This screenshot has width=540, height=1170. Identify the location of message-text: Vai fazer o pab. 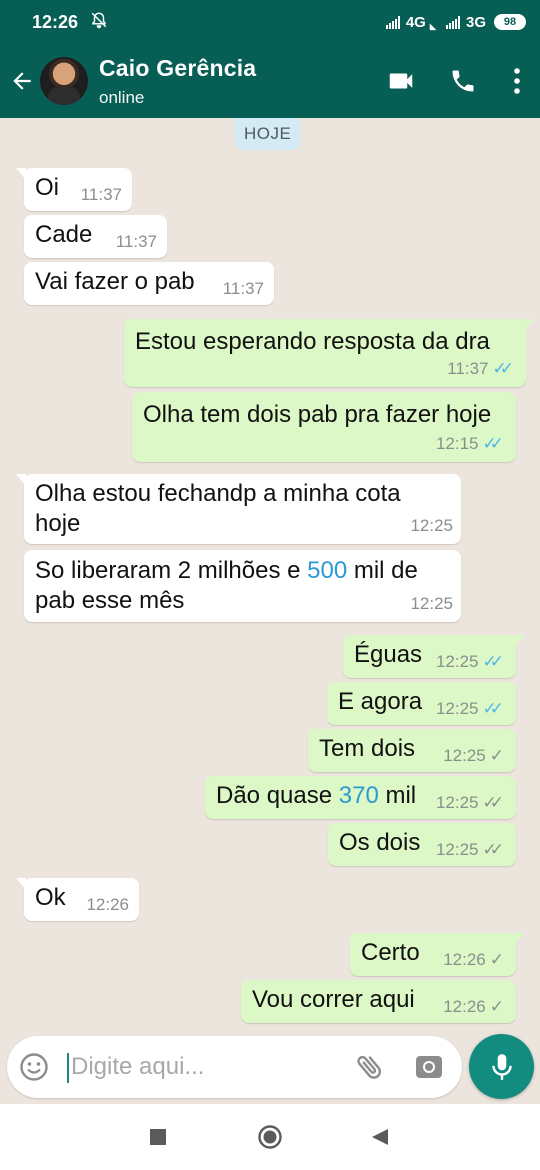
(115, 281).